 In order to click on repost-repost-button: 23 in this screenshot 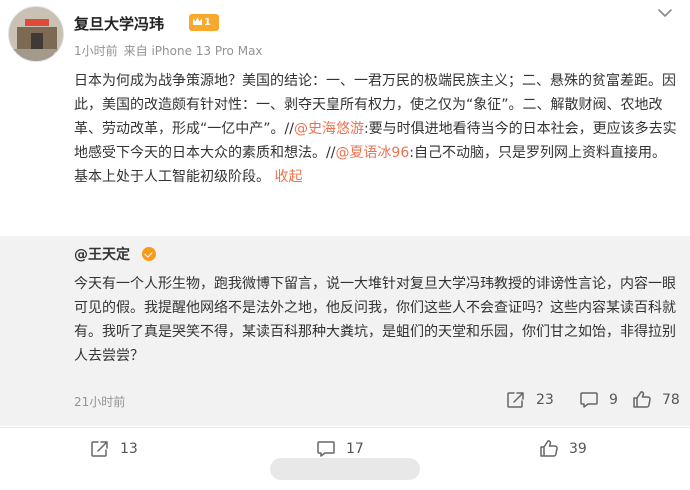, I will do `click(530, 400)`.